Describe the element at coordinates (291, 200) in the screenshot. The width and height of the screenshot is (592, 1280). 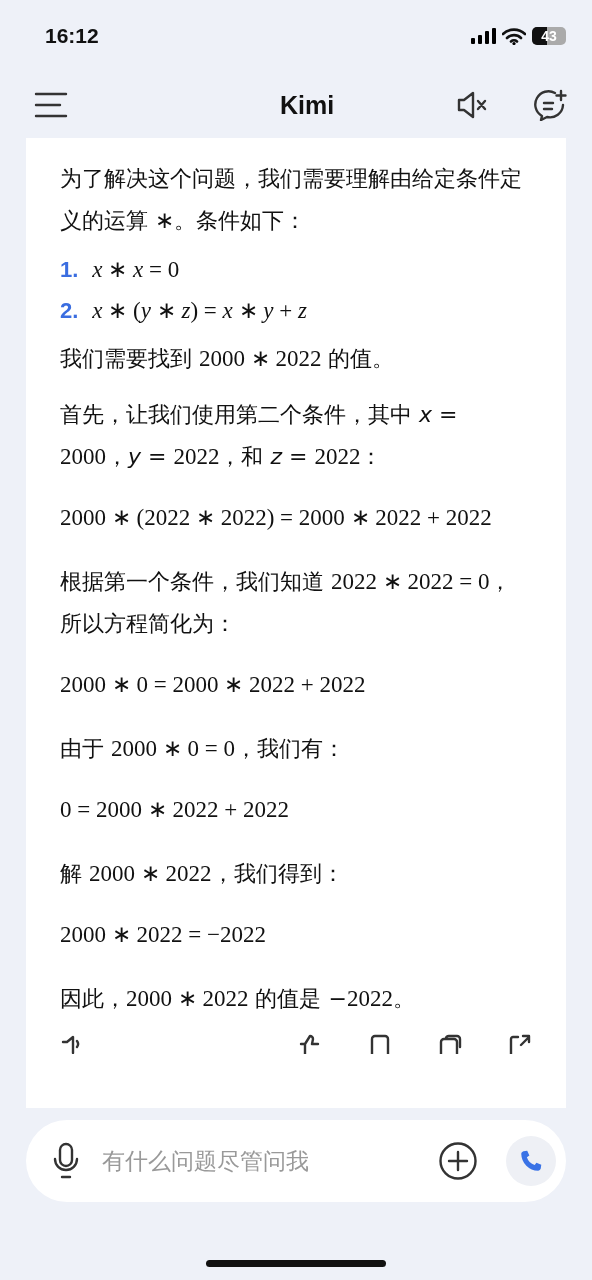
I see `answer-paragraph: 为了解决这个问题，我们需要理解由给定条件定义的运算 ∗。条件如下：` at that location.